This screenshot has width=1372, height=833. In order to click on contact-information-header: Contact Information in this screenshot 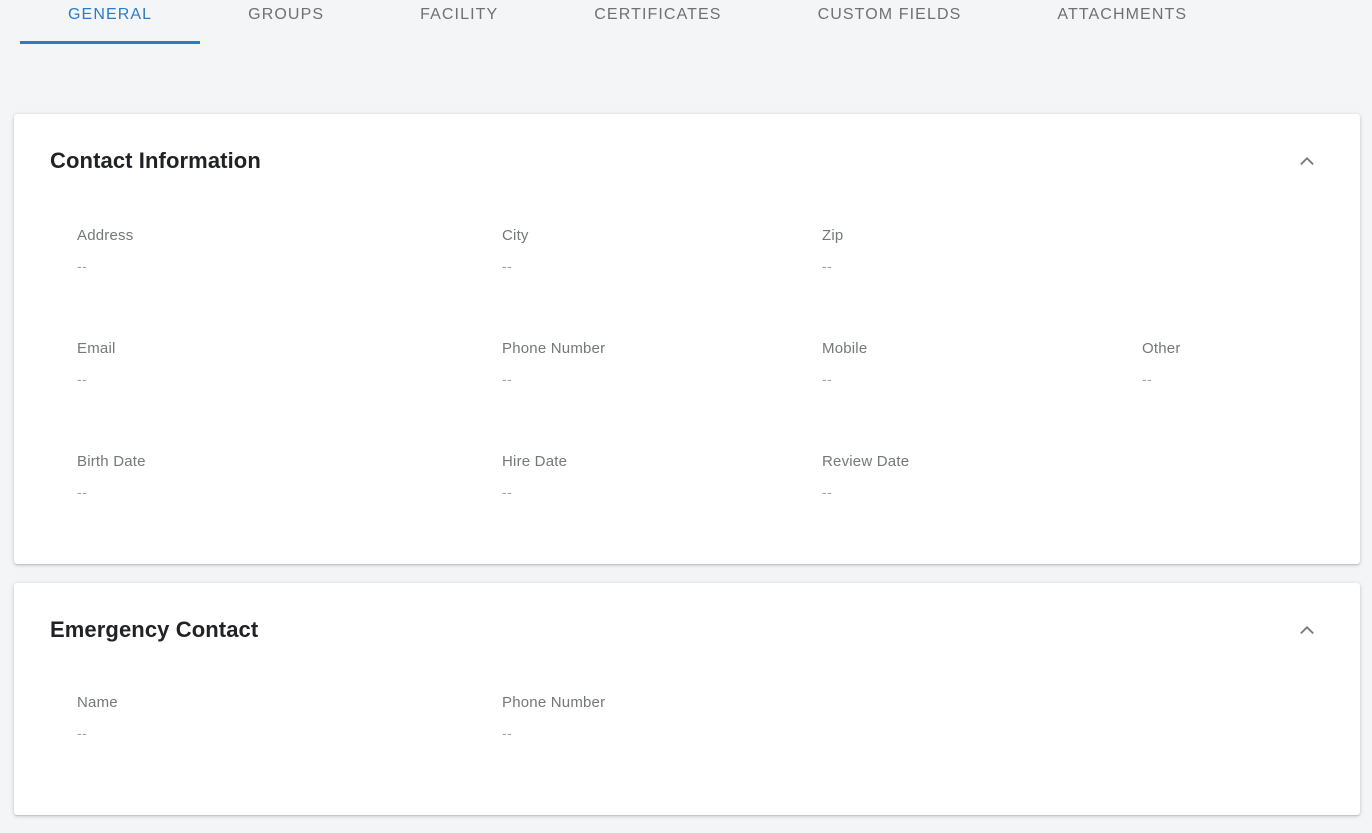, I will do `click(687, 145)`.